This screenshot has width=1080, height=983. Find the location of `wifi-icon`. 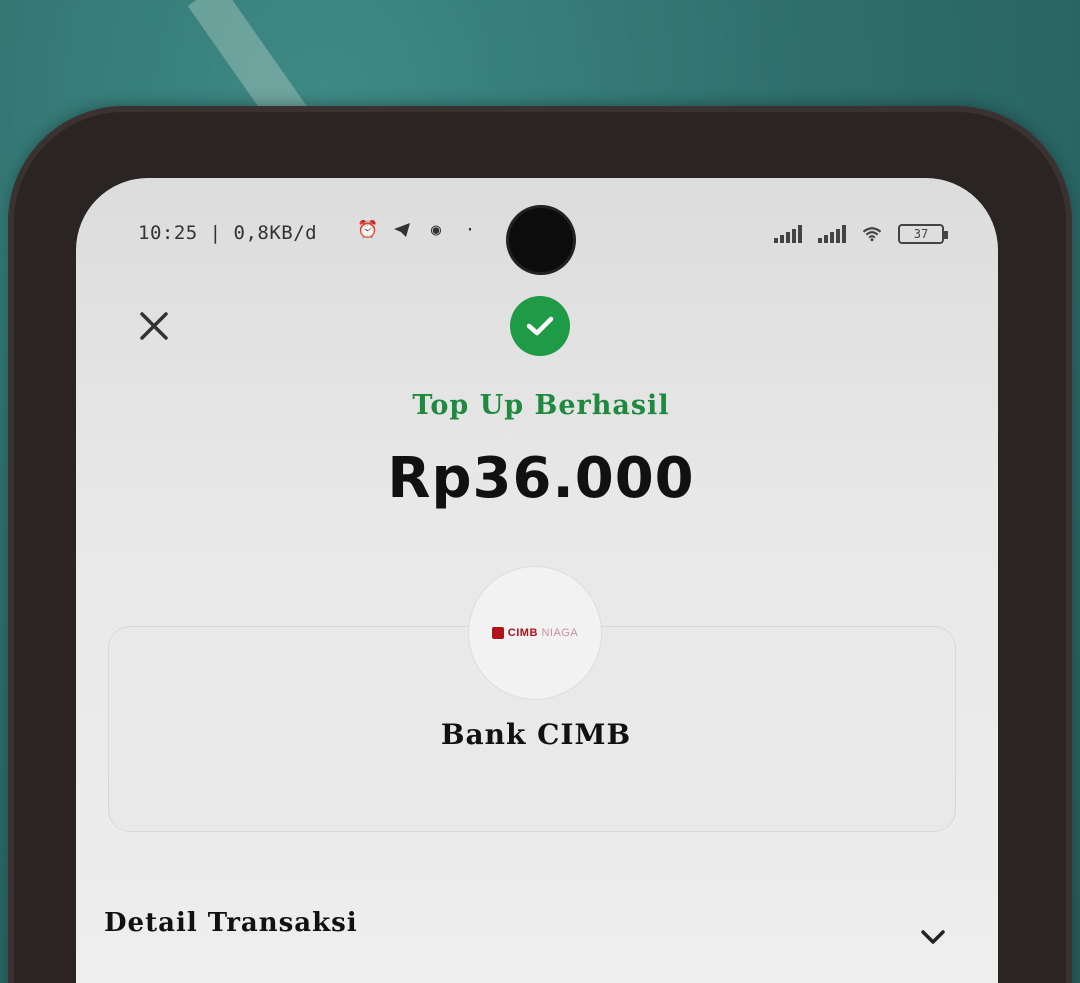

wifi-icon is located at coordinates (872, 234).